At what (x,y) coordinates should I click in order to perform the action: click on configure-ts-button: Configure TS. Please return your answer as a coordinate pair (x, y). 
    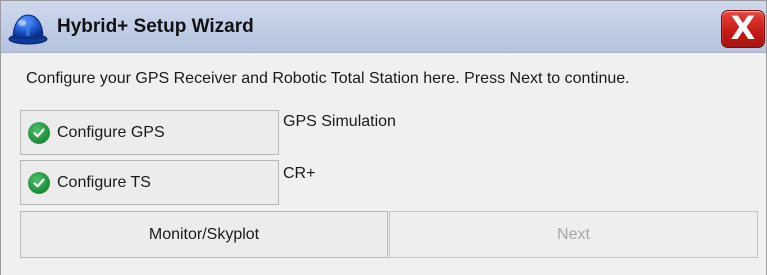
    Looking at the image, I should click on (149, 182).